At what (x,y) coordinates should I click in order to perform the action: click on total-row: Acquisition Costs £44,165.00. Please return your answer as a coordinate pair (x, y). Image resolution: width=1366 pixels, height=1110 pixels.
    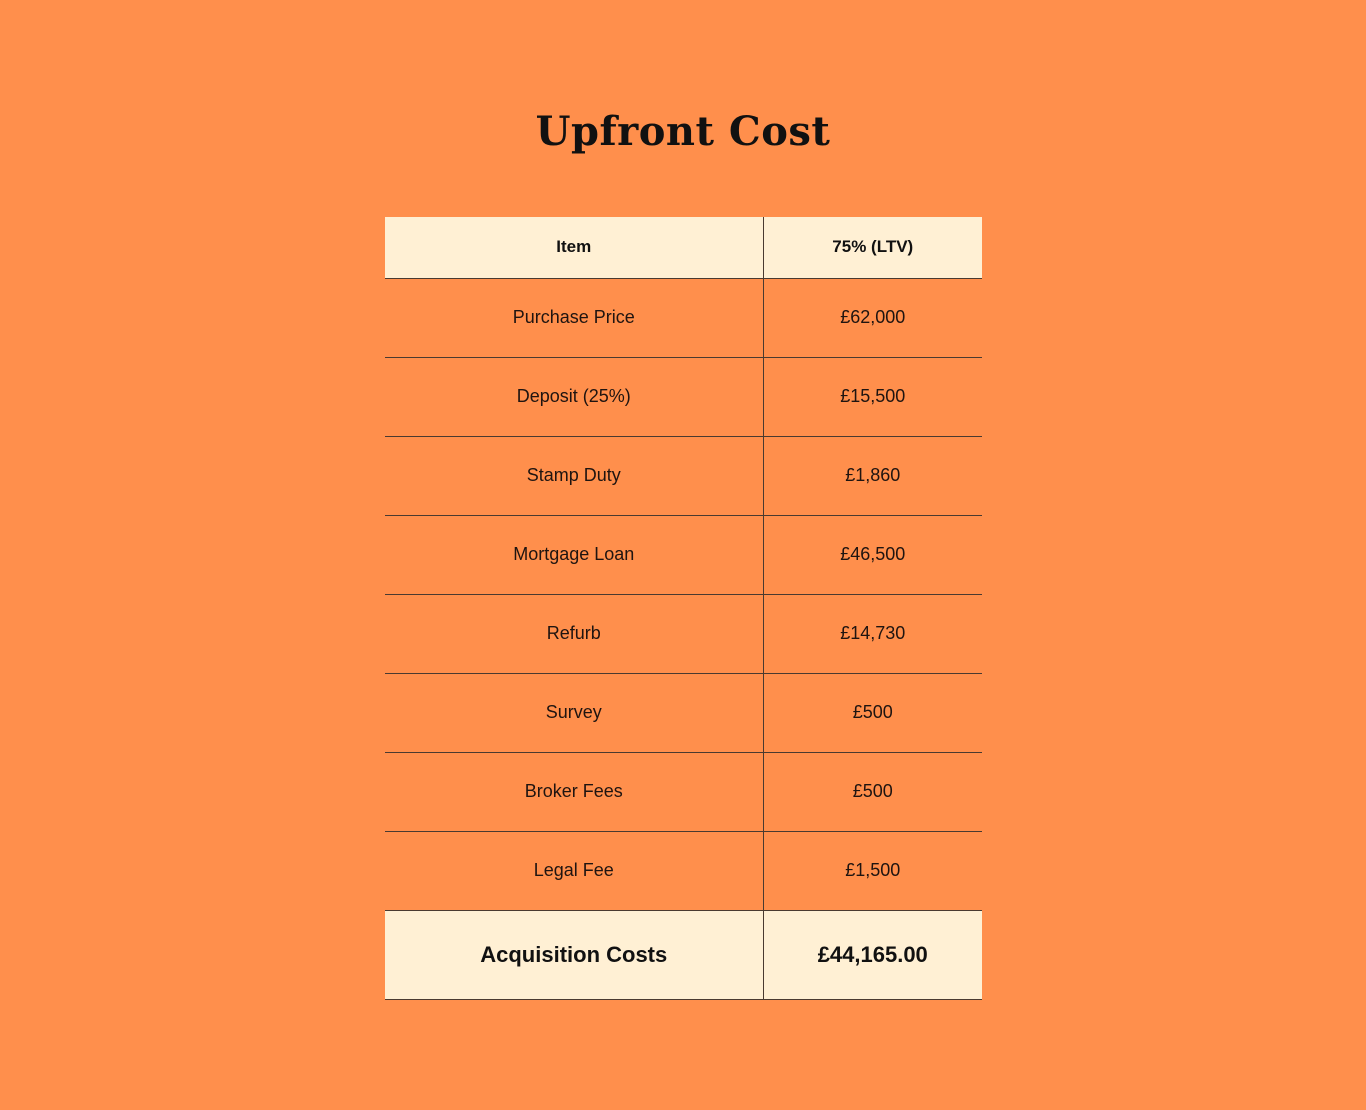
    Looking at the image, I should click on (683, 955).